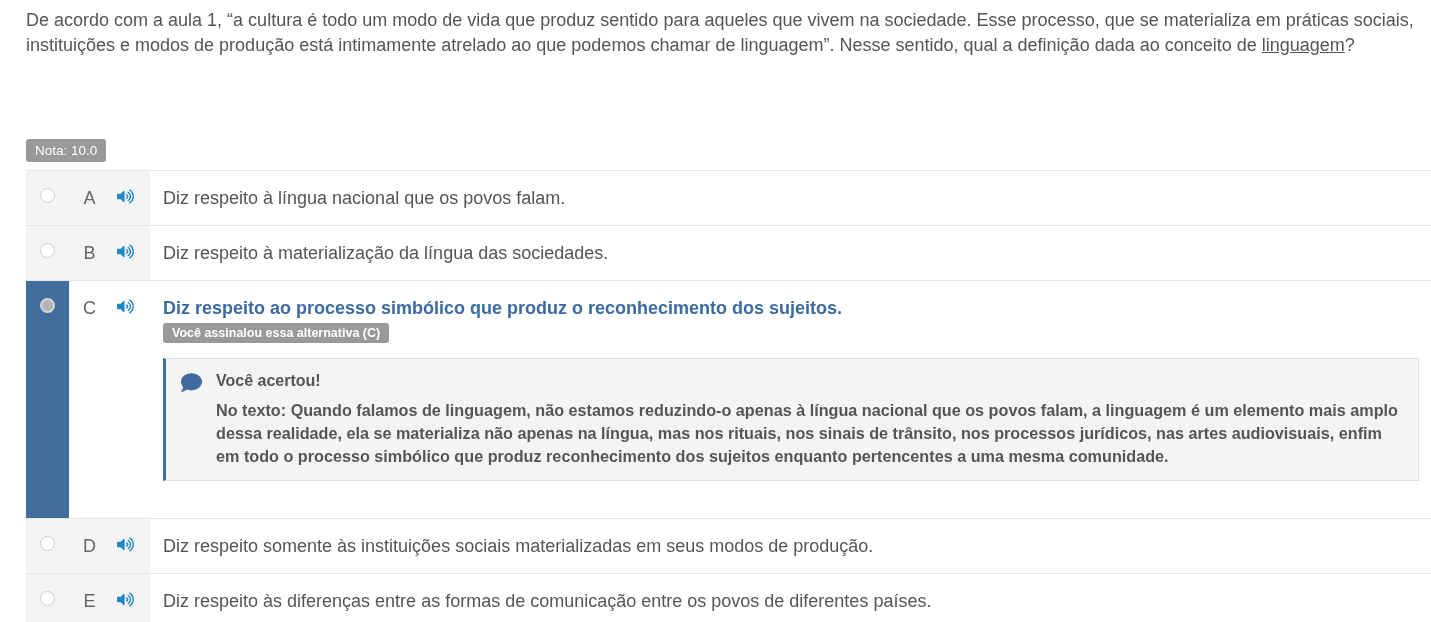  I want to click on option-letter: A, so click(89, 198).